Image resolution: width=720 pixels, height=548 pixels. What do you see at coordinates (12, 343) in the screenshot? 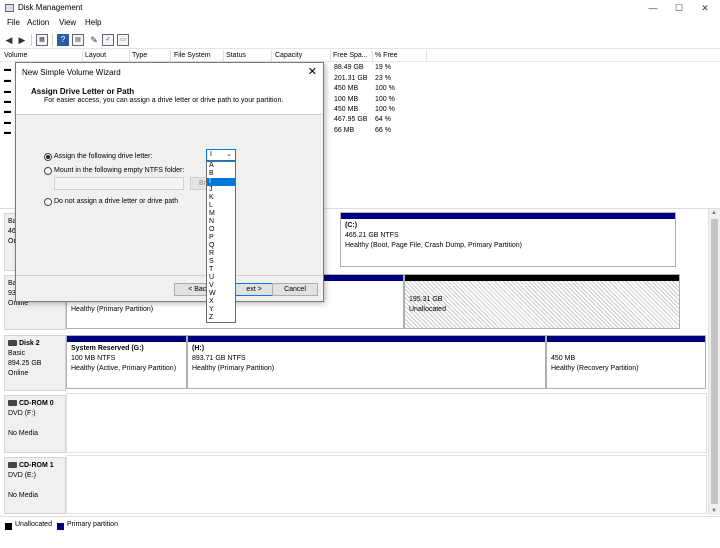
I see `disk-icon` at bounding box center [12, 343].